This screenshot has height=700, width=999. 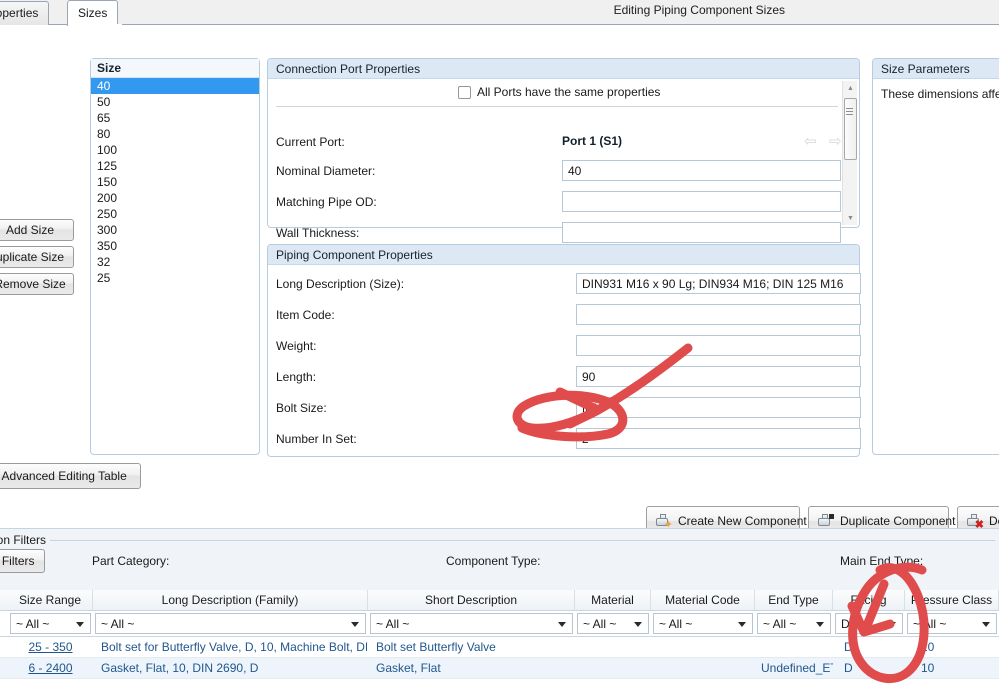 I want to click on size-list-item: 65, so click(x=175, y=118).